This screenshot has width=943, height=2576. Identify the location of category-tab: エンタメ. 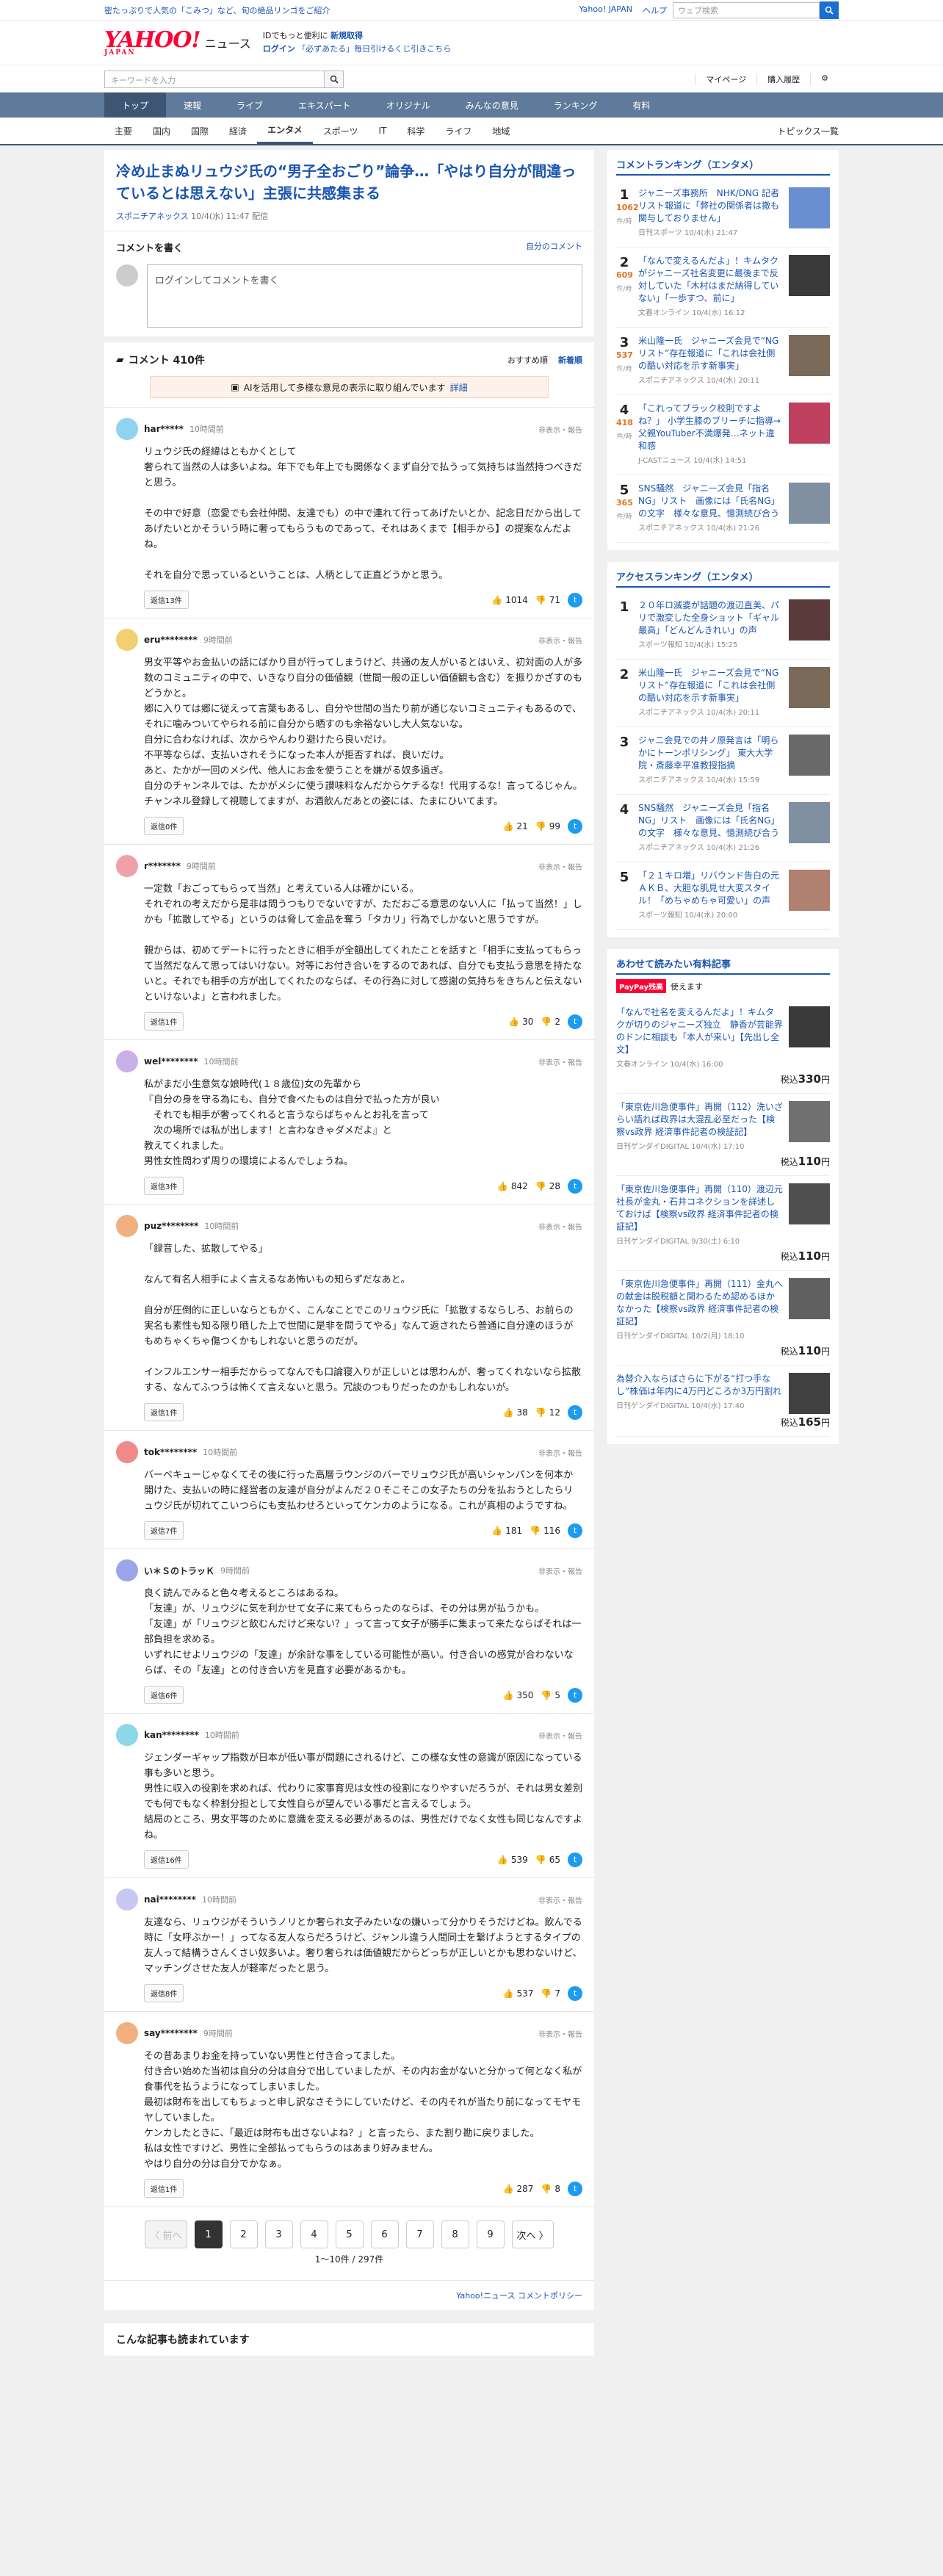
(285, 131).